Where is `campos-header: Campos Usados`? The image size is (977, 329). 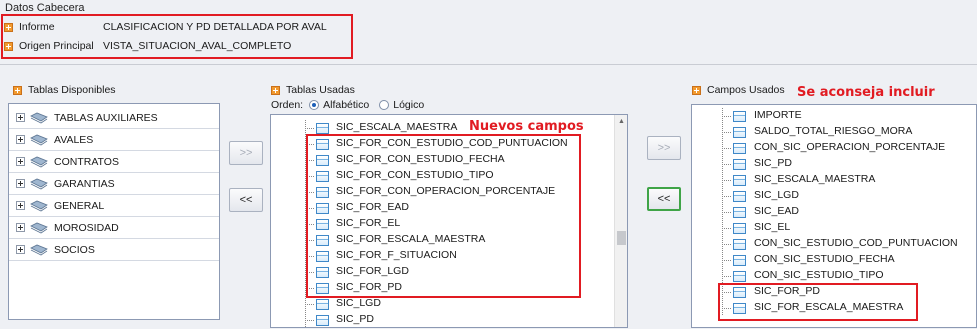
campos-header: Campos Usados is located at coordinates (738, 90).